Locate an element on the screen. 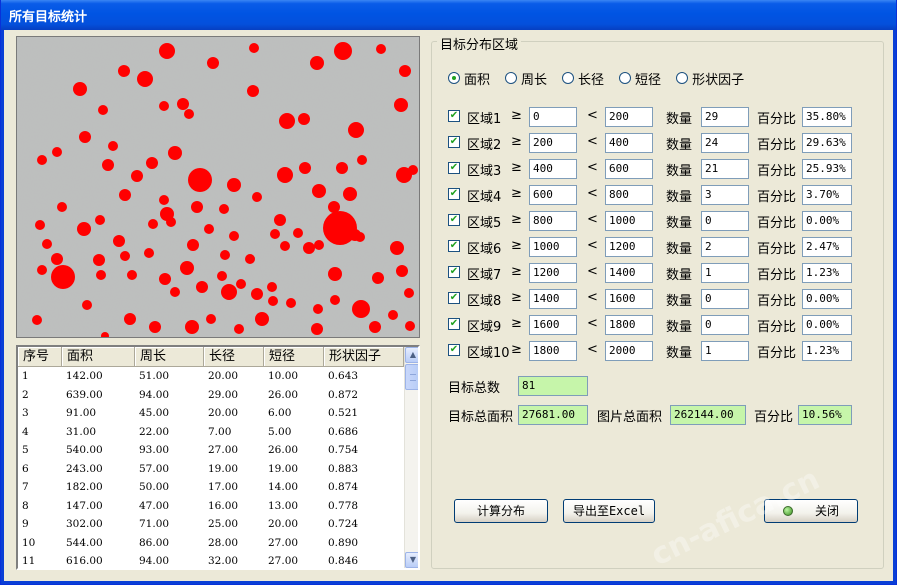 This screenshot has height=585, width=897. table-row: 4 31.00 22.00 7.00 5.00 0.686 is located at coordinates (211, 432).